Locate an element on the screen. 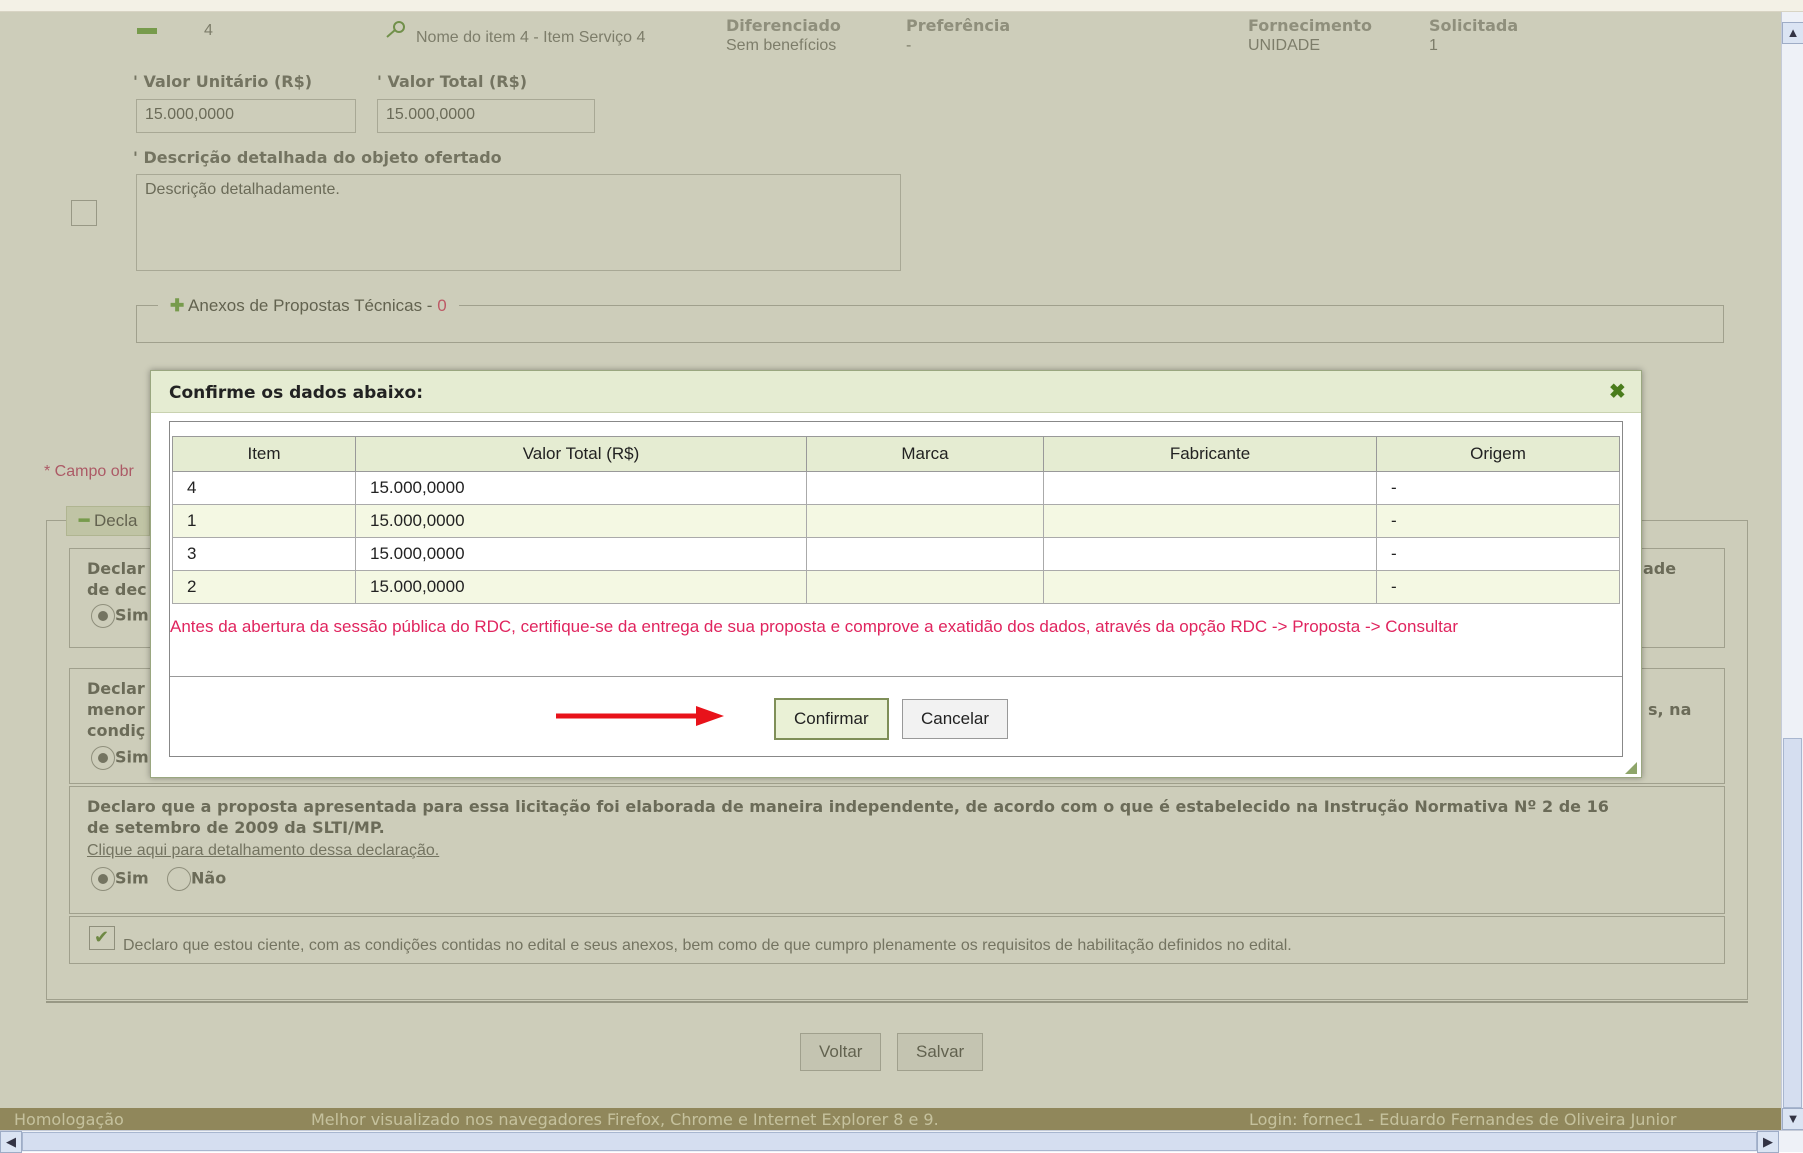 The width and height of the screenshot is (1803, 1153). col-marca: Marca is located at coordinates (925, 454).